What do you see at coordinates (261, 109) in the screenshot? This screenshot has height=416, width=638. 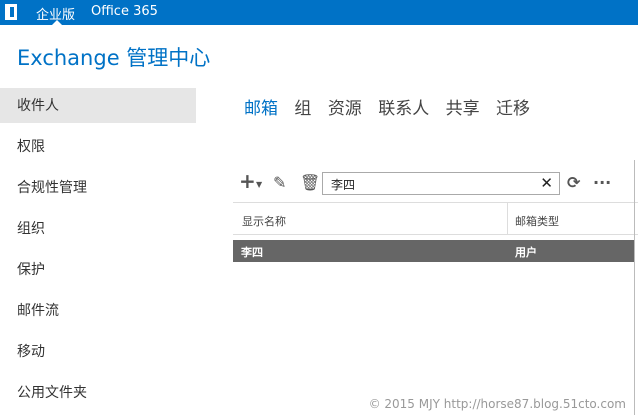 I see `tab-mailboxes: 邮箱` at bounding box center [261, 109].